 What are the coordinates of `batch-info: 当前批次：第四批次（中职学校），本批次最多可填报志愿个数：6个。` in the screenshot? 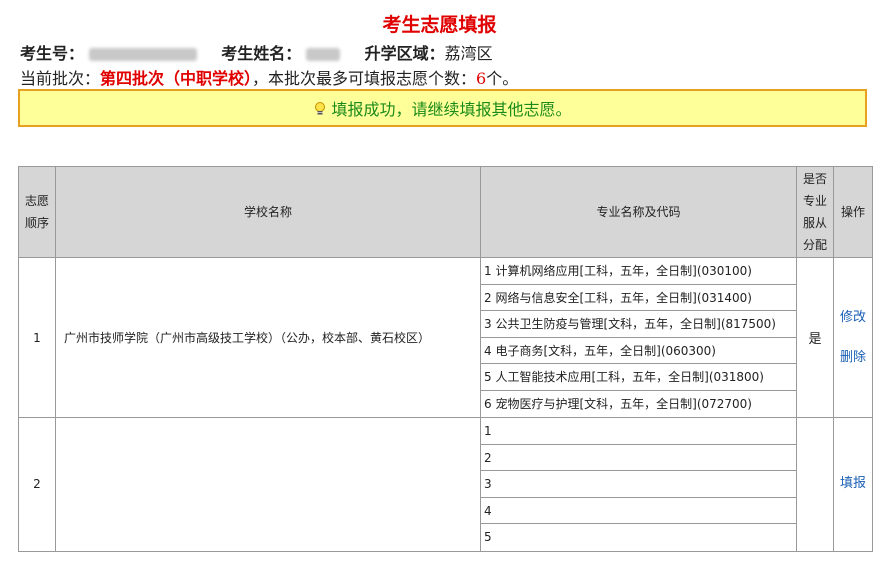 It's located at (269, 77).